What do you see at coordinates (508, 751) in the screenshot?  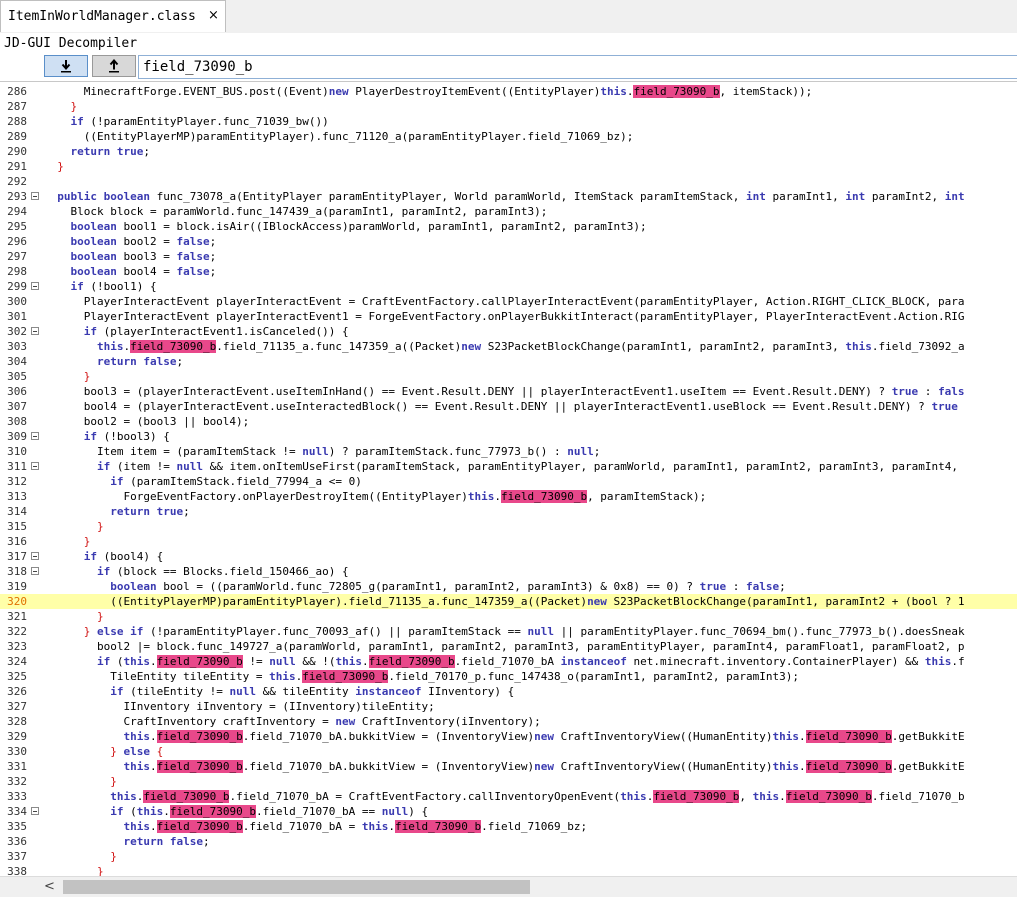 I see `code-line: 330 } else {` at bounding box center [508, 751].